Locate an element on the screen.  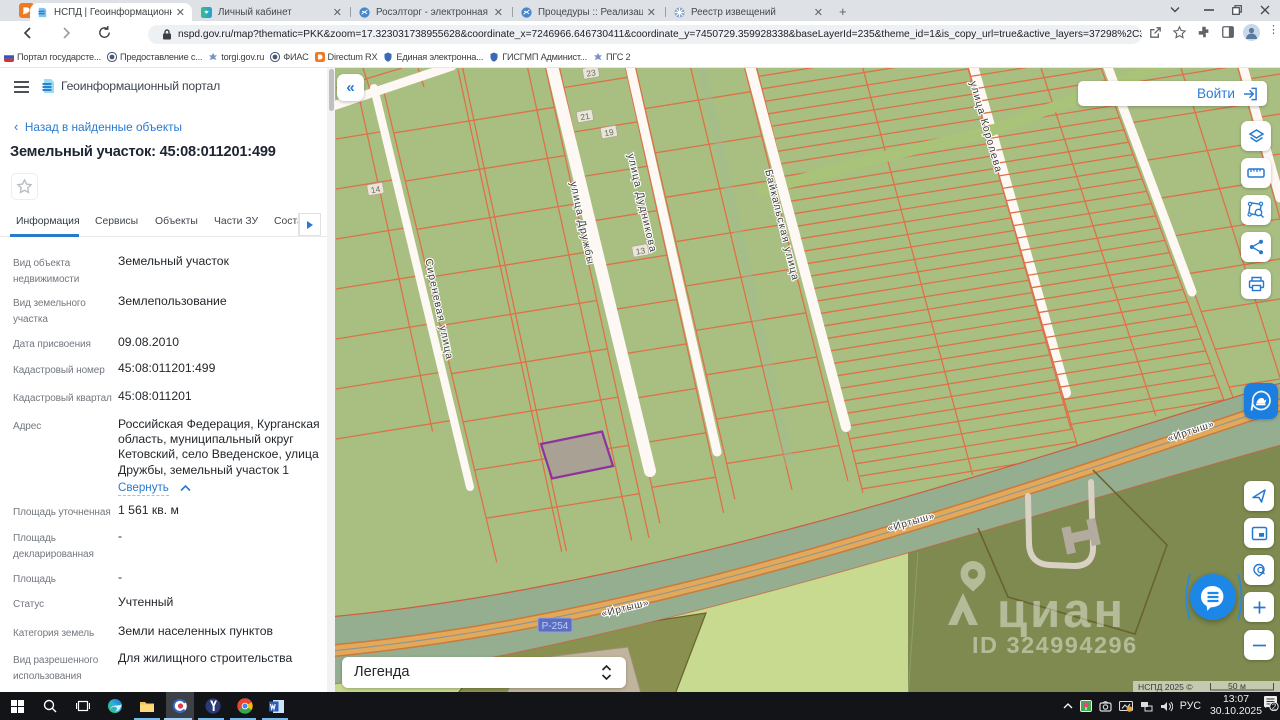
svg-text: 23 is located at coordinates (590, 73).